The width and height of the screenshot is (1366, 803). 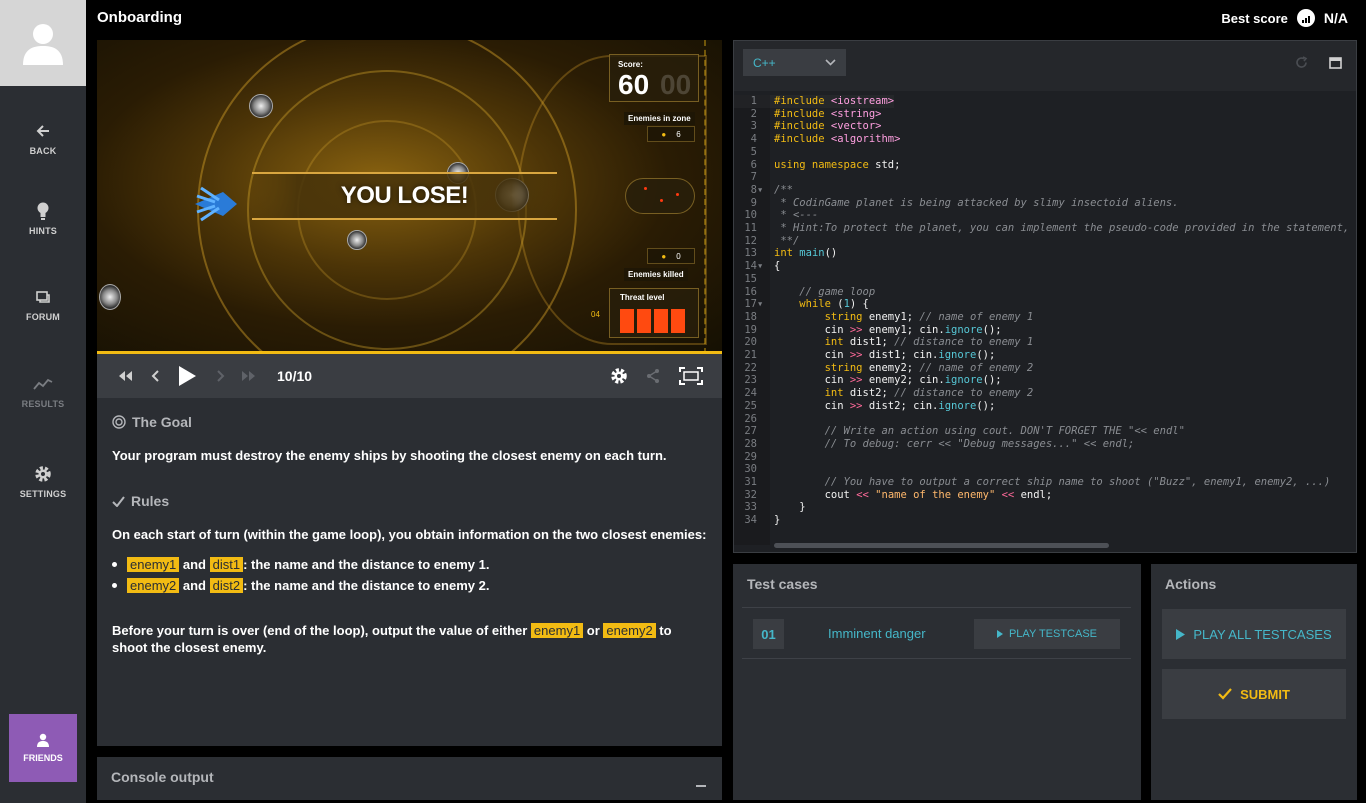 I want to click on divider, so click(x=936, y=658).